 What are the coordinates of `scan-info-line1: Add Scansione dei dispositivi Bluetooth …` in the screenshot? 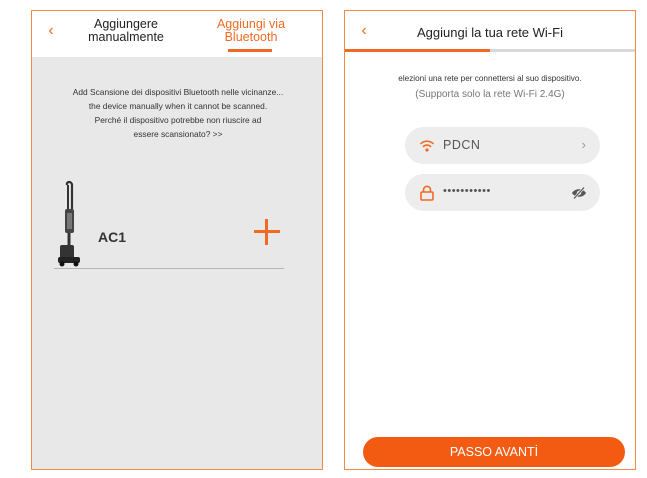 It's located at (178, 92).